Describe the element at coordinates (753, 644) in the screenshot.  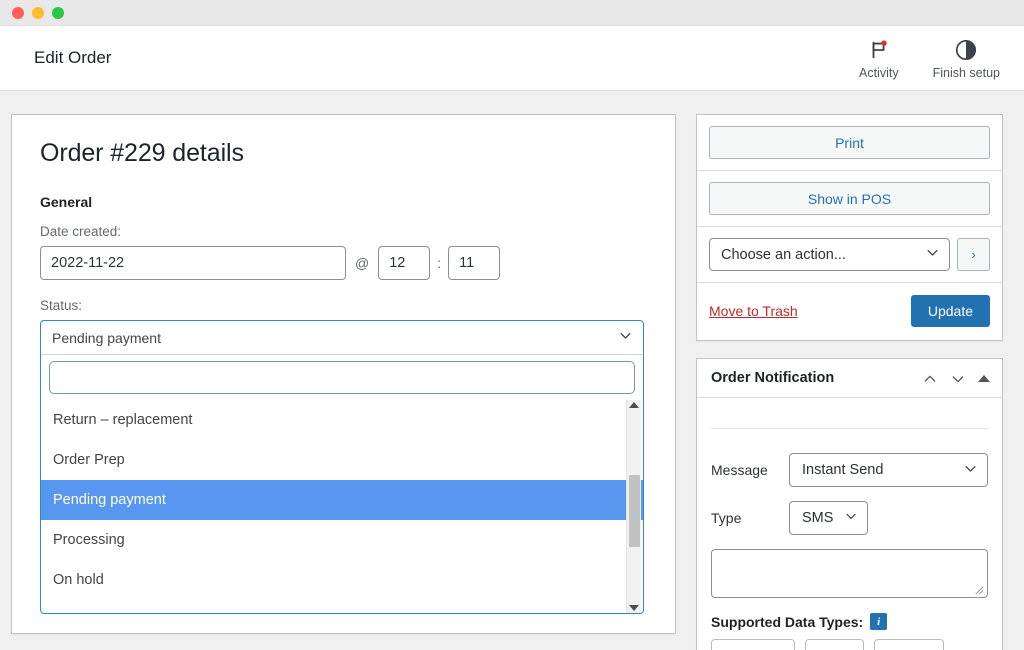
I see `data-type-order-id-button: Order ID` at that location.